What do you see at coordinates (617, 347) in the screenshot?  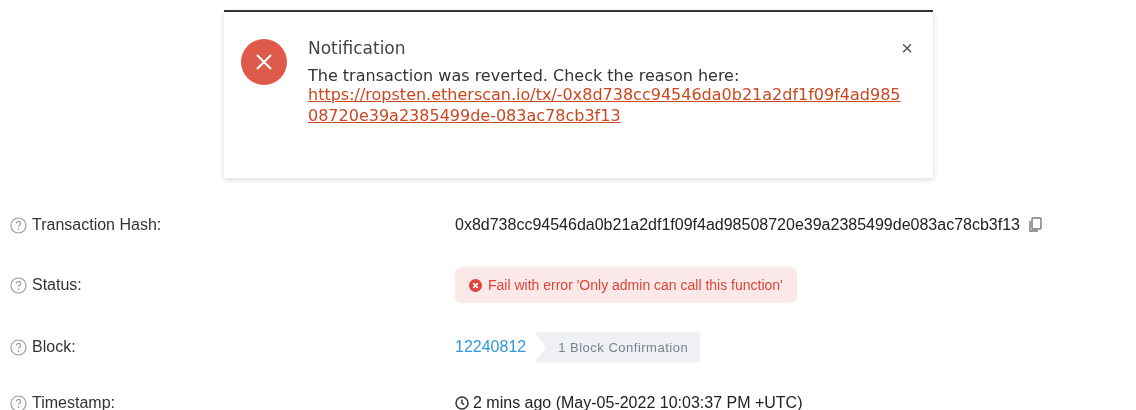 I see `confirmation-tag: 1 Block Confirmation` at bounding box center [617, 347].